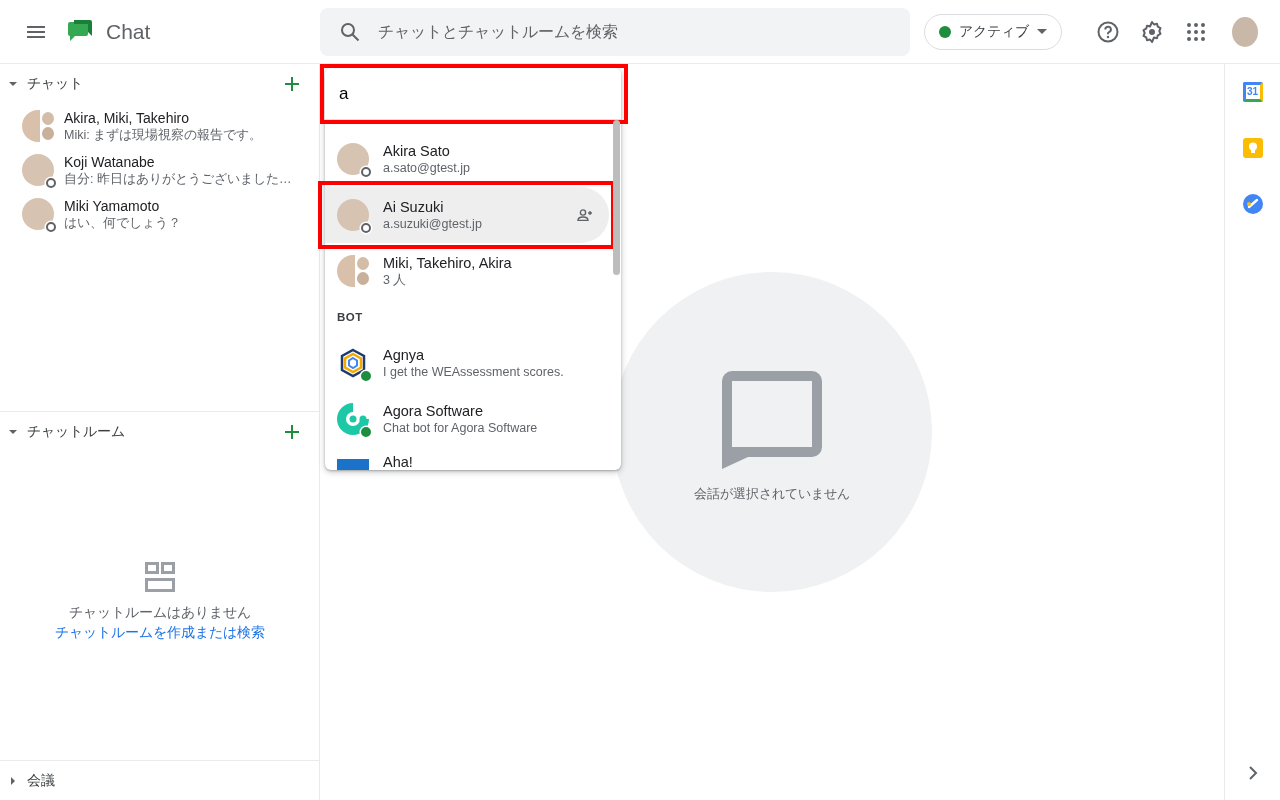  I want to click on search-result: Agnya I get the WEAssessment scores., so click(467, 363).